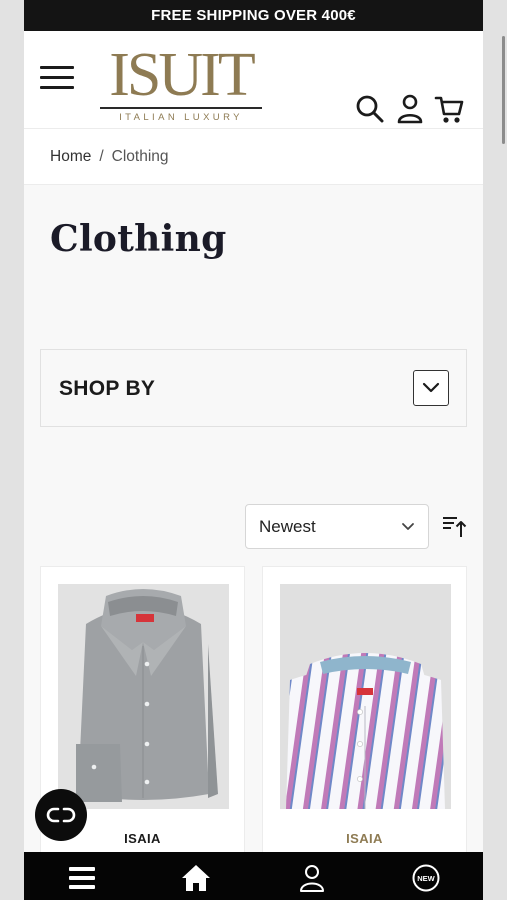 This screenshot has width=507, height=900. I want to click on logo-wordmark: ISUIT, so click(181, 76).